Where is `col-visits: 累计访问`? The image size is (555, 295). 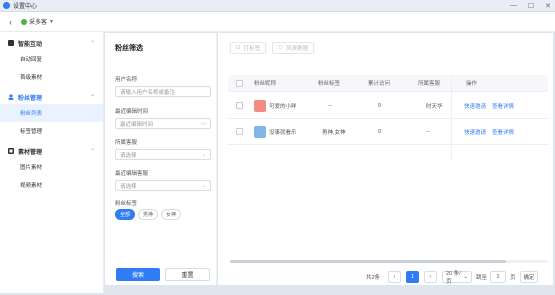 col-visits: 累计访问 is located at coordinates (379, 84).